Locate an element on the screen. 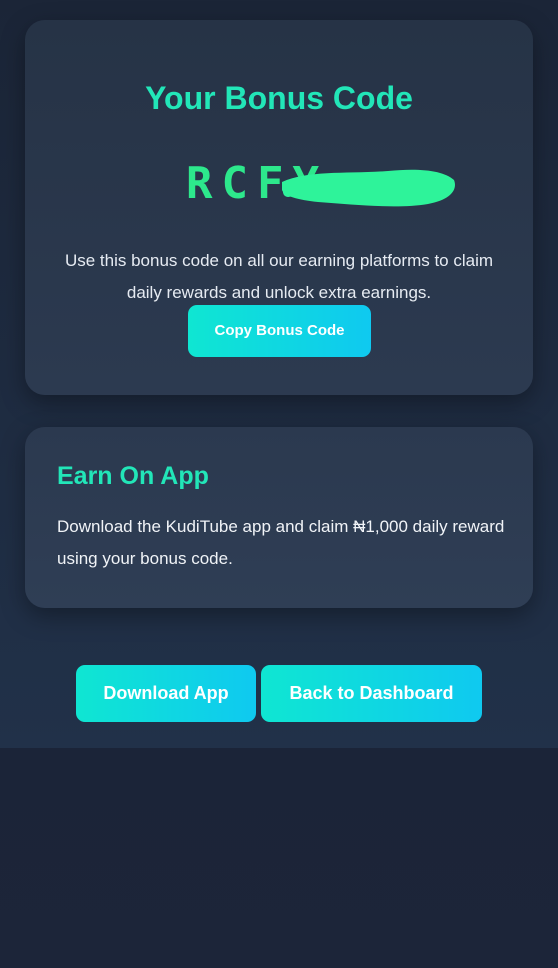 Image resolution: width=558 pixels, height=968 pixels. copy-bonus-code-button: Copy Bonus Code is located at coordinates (279, 331).